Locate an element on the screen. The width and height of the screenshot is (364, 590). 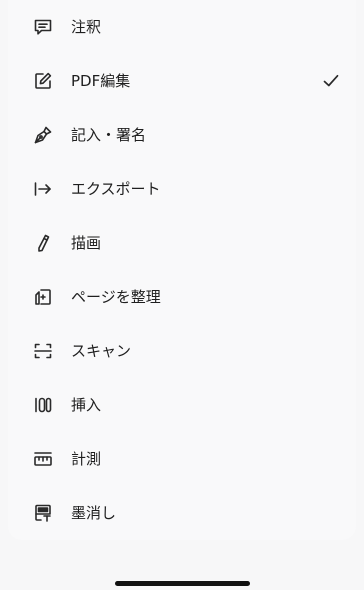
menu-item-organize-pages: ページを整理 is located at coordinates (182, 297).